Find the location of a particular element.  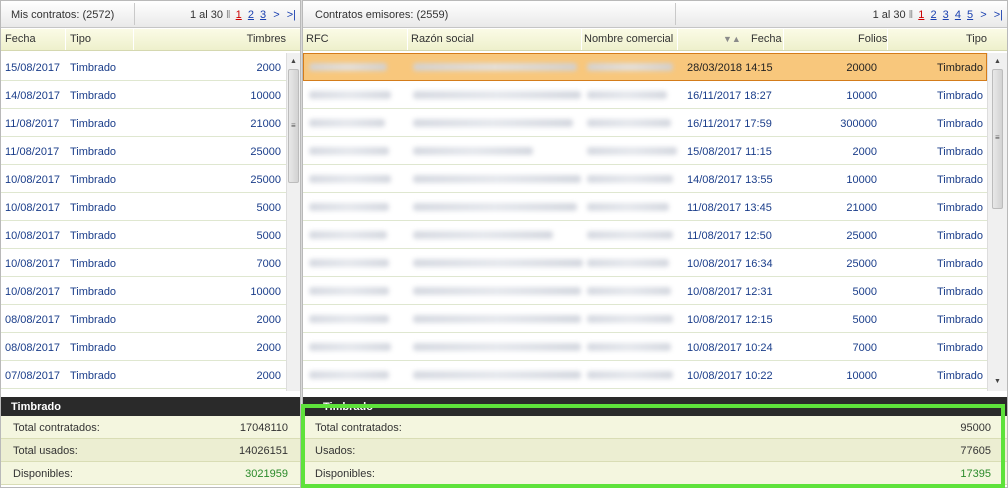

table-row: 28/03/2018 14:15 20000 Timbrado is located at coordinates (645, 67).